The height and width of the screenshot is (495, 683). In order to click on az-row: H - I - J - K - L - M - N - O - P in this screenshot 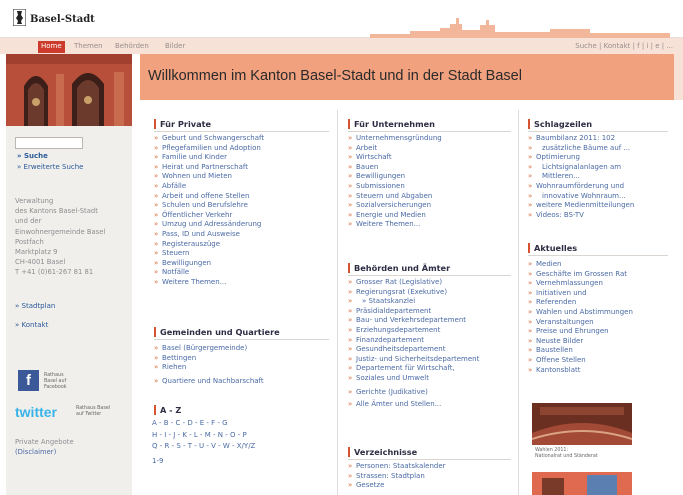, I will do `click(203, 436)`.